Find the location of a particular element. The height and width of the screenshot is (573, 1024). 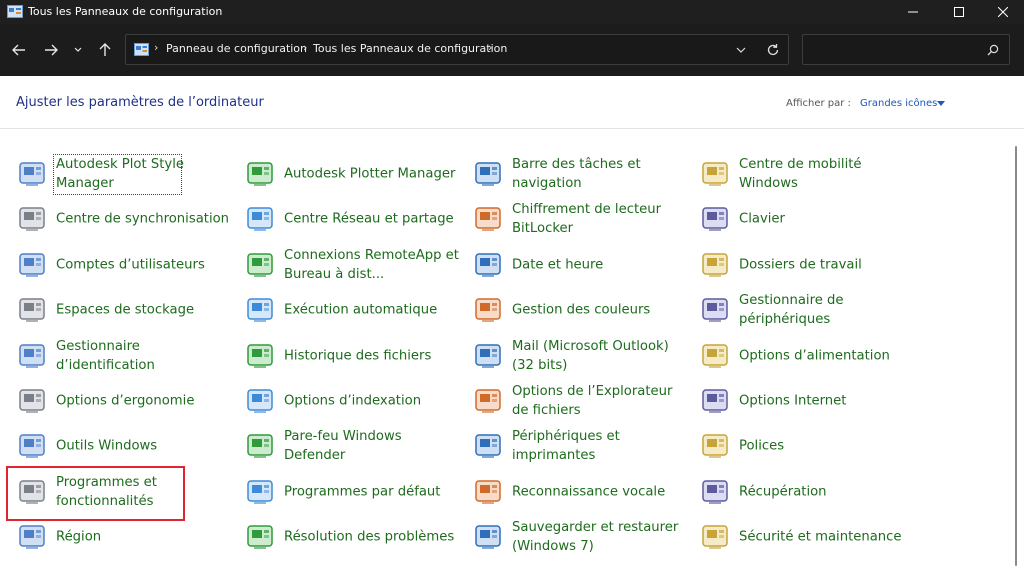

control-panel-item-label: Options Internet is located at coordinates (793, 401).